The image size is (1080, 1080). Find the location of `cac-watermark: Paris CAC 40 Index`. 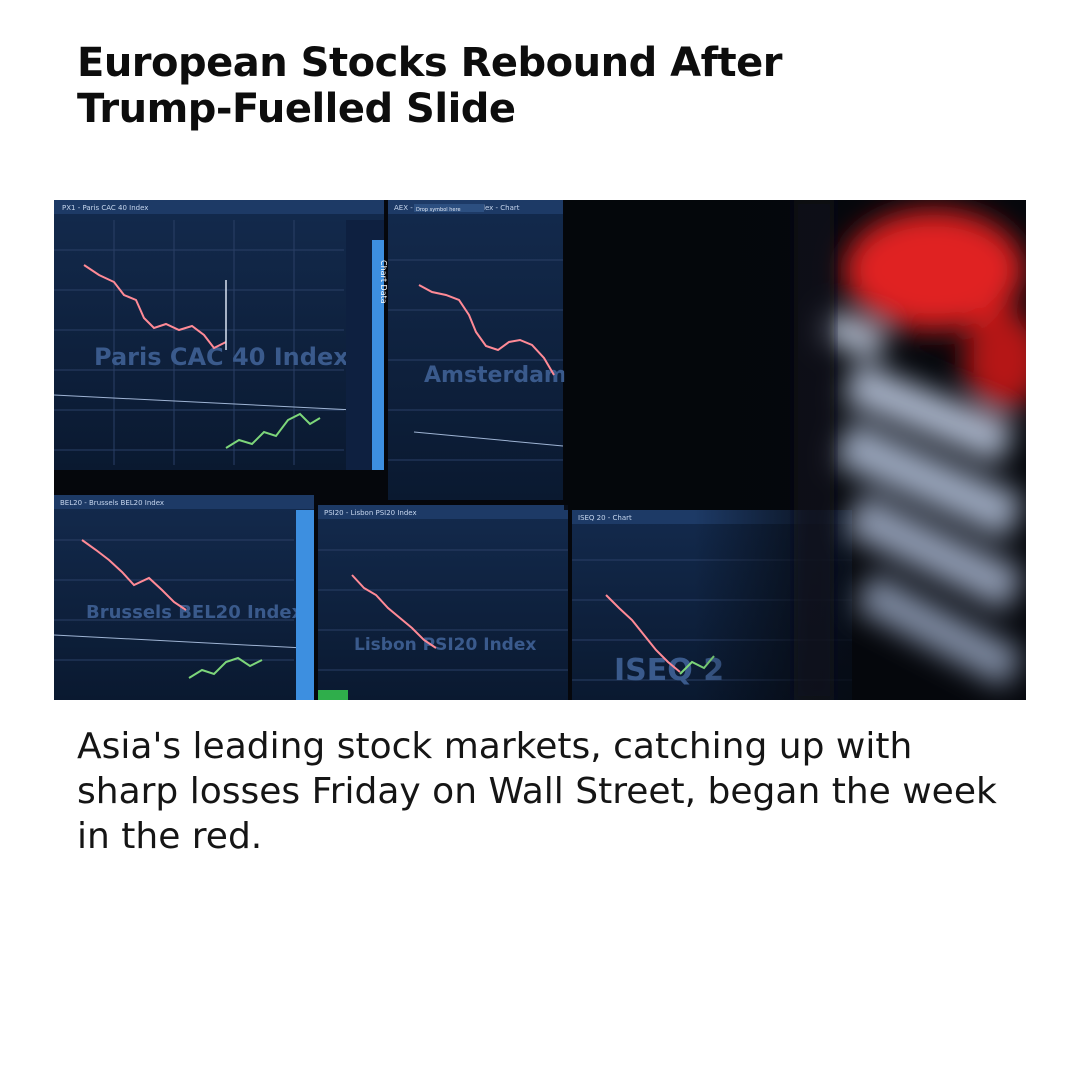

cac-watermark: Paris CAC 40 Index is located at coordinates (221, 357).